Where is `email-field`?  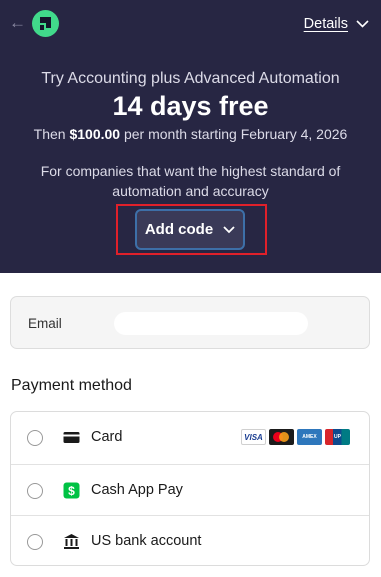
email-field is located at coordinates (211, 323).